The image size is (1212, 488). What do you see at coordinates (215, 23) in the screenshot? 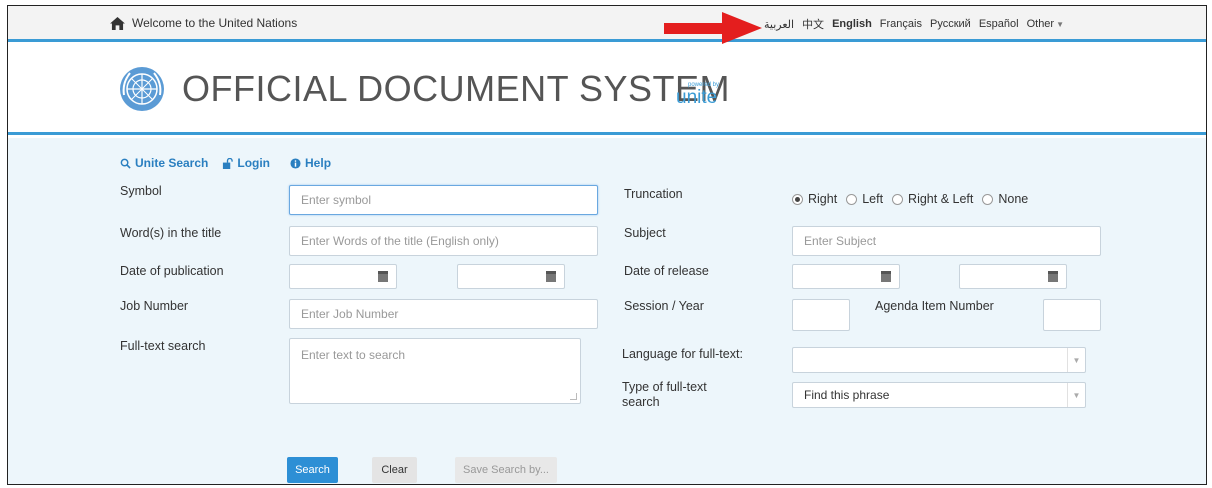
I see `welcome-text: Welcome to the United Nations` at bounding box center [215, 23].